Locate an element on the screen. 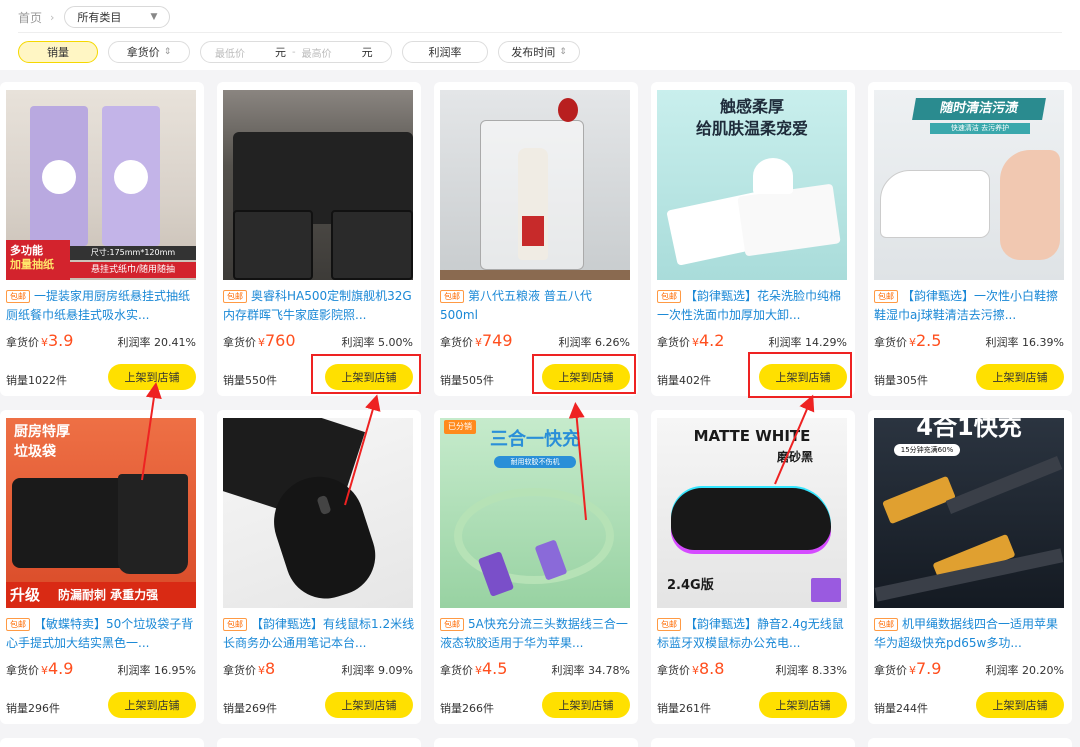  annotation-arrows is located at coordinates (478, 451).